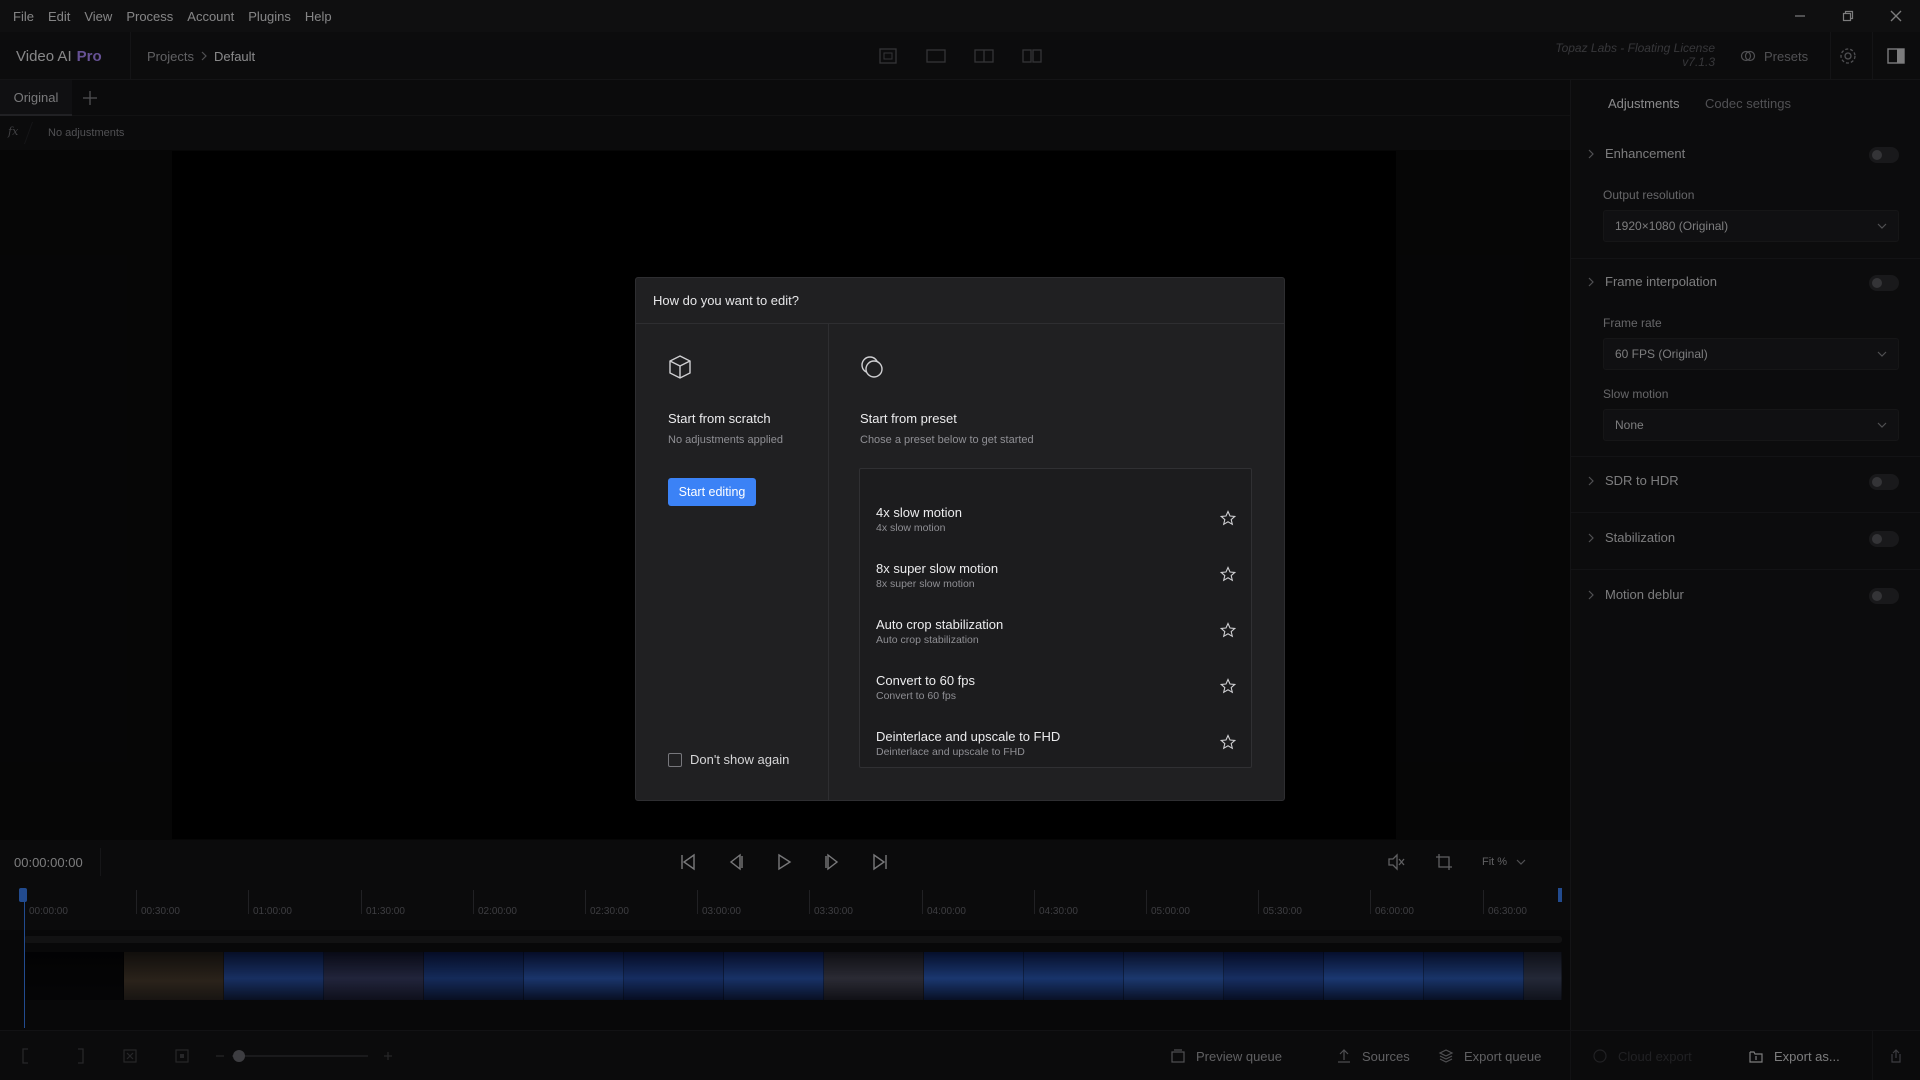  What do you see at coordinates (937, 568) in the screenshot?
I see `preset-name: 8x super slow motion` at bounding box center [937, 568].